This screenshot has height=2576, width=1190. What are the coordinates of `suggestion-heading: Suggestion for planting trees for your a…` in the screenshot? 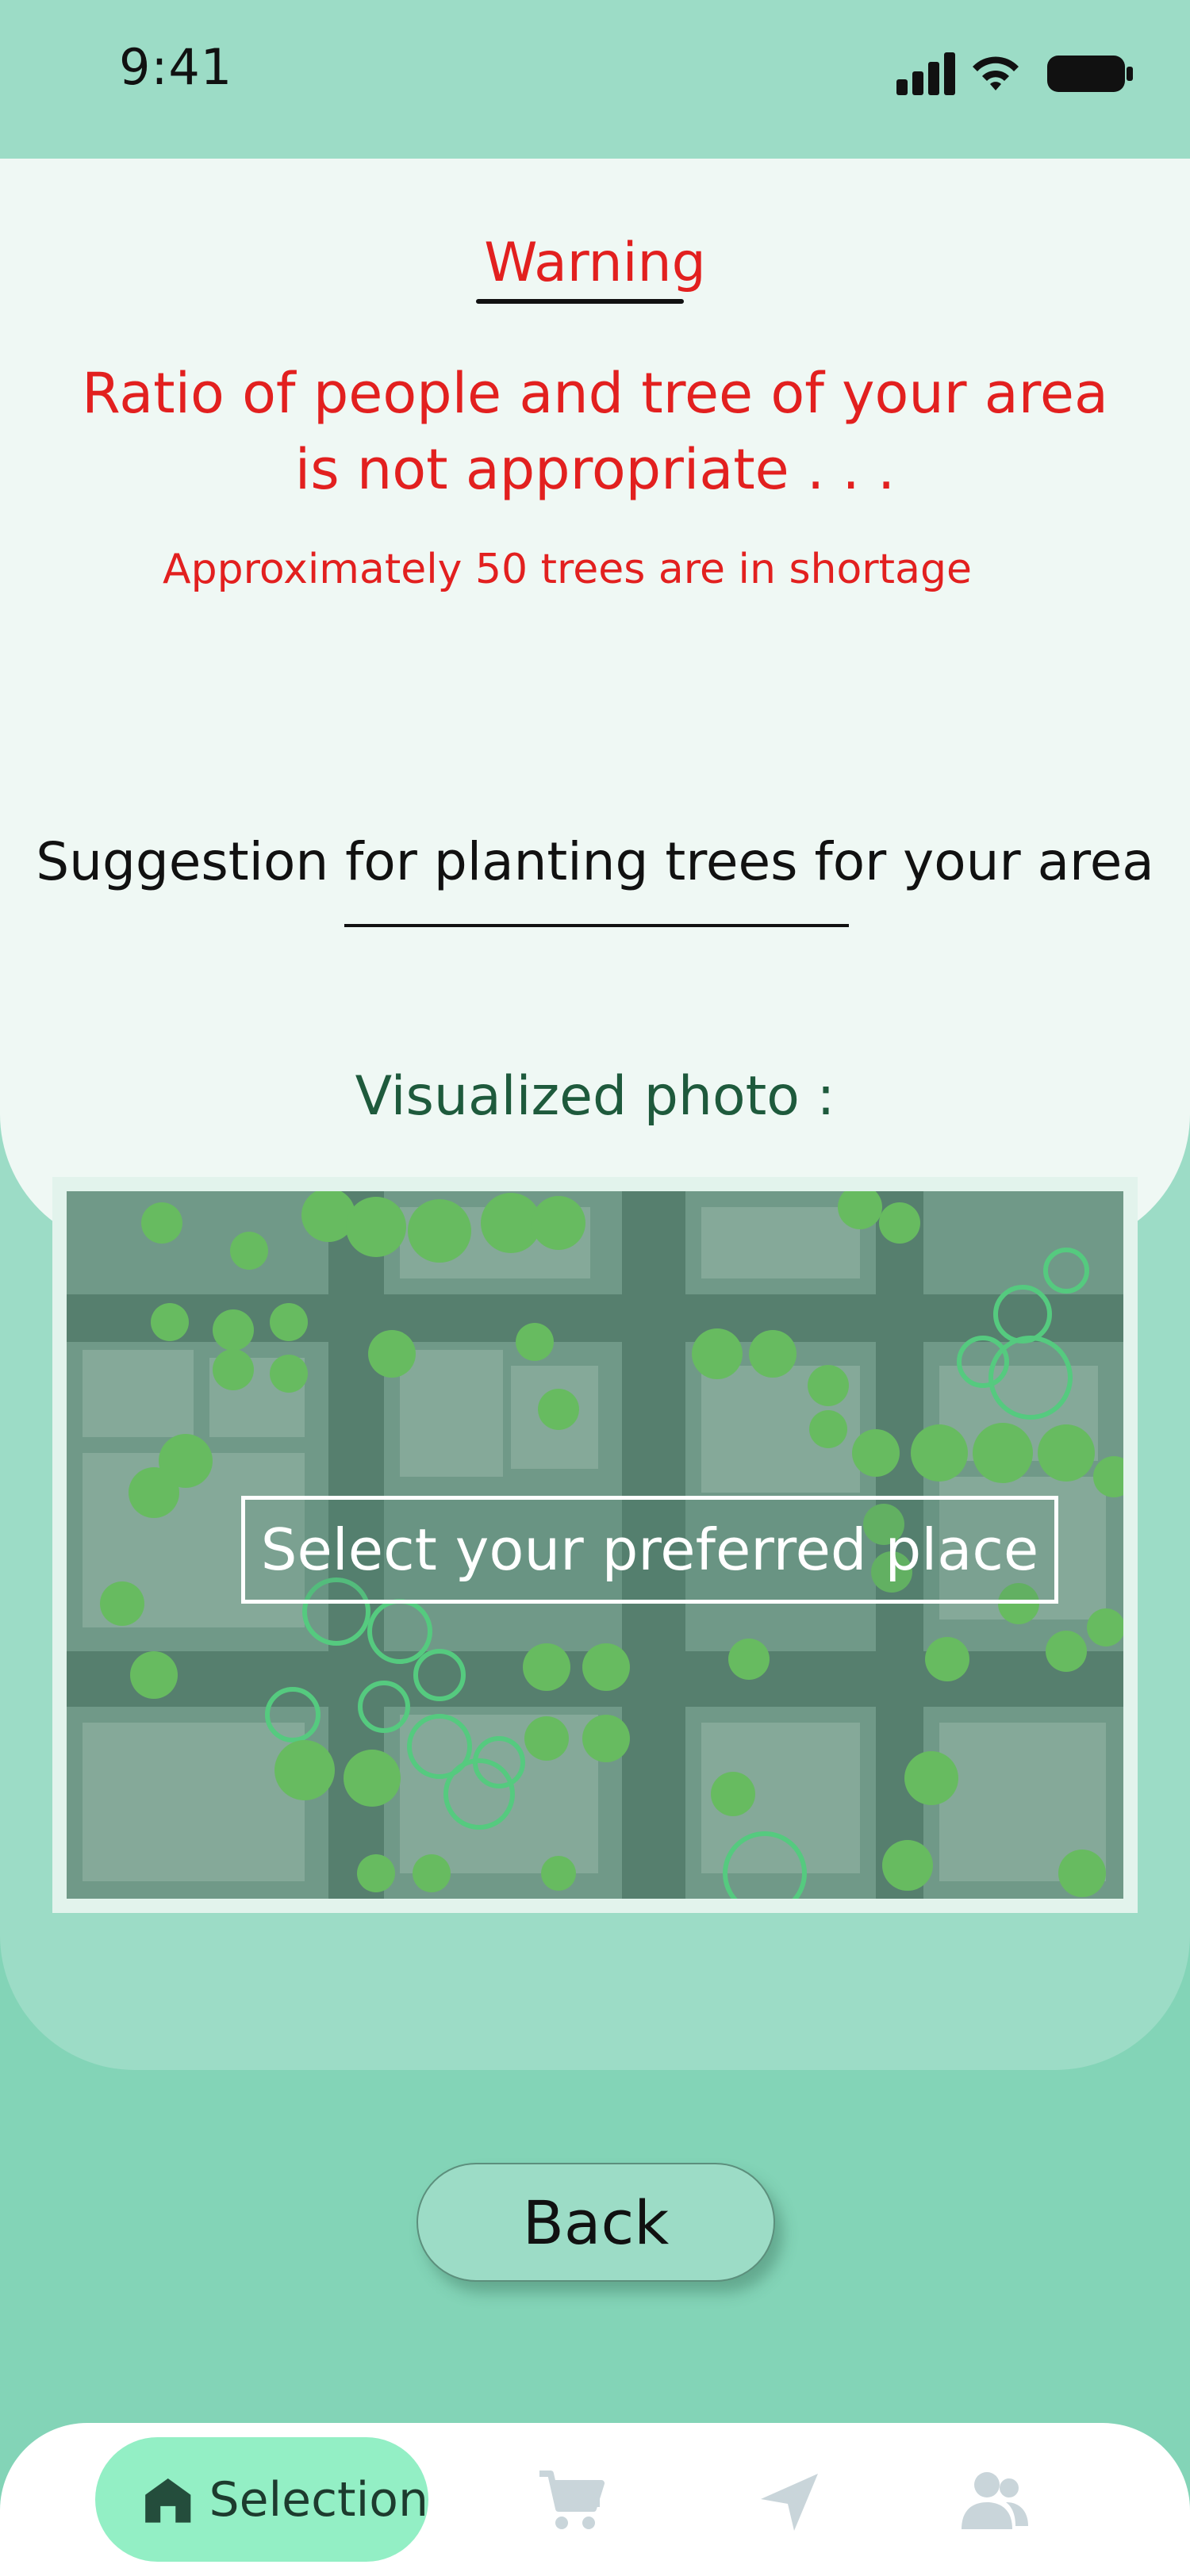 It's located at (595, 862).